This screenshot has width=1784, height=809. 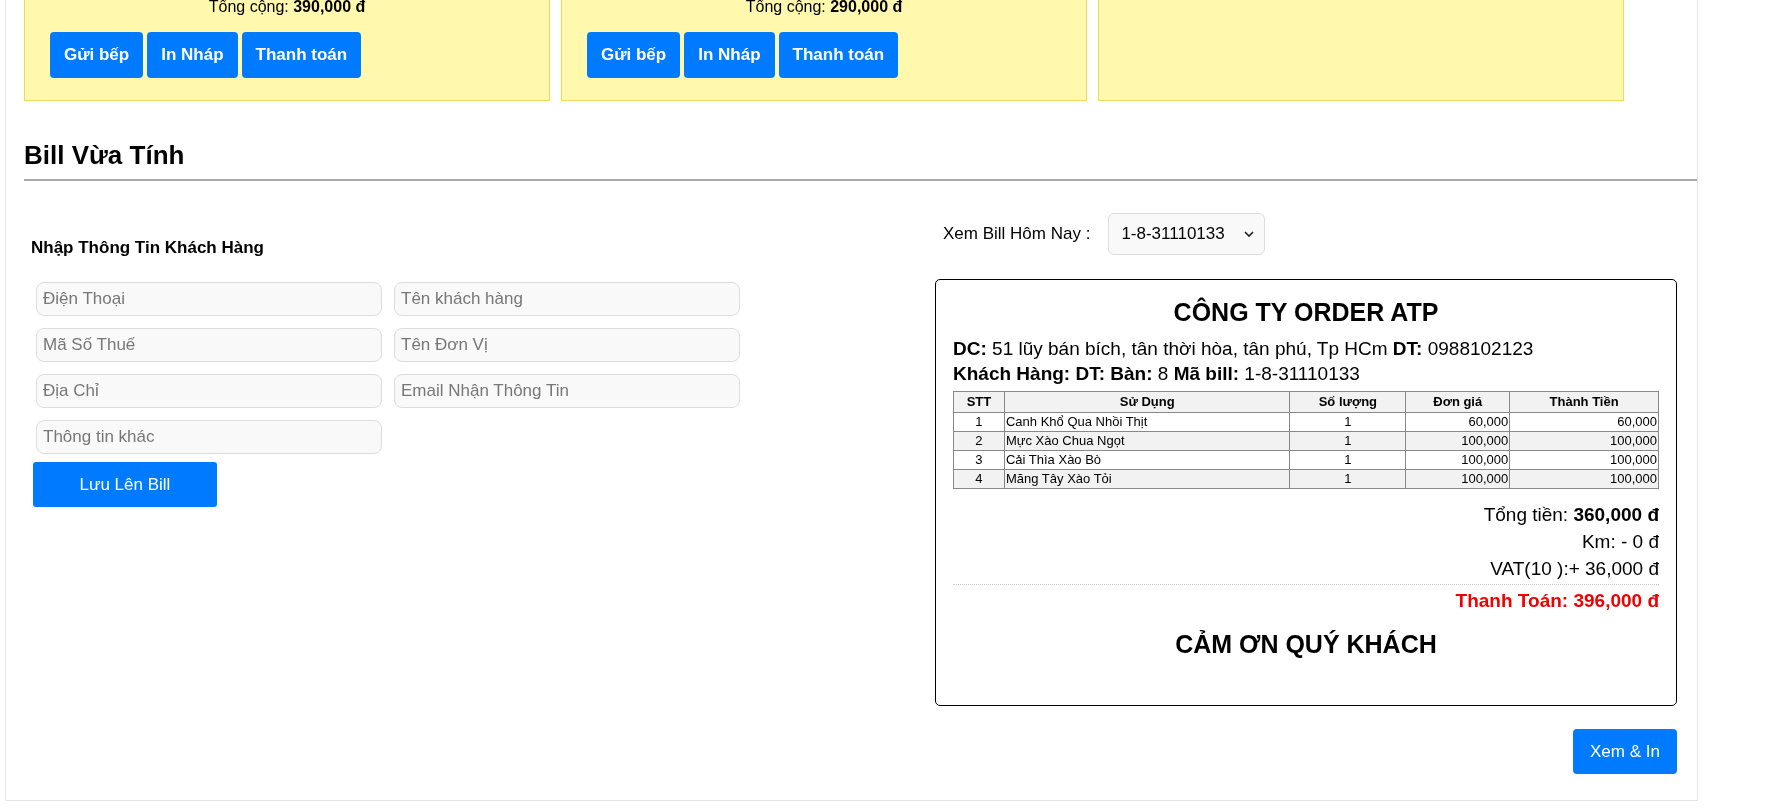 What do you see at coordinates (1306, 644) in the screenshot?
I see `thank-you-text: CẢM ƠN QUÝ KHÁCH` at bounding box center [1306, 644].